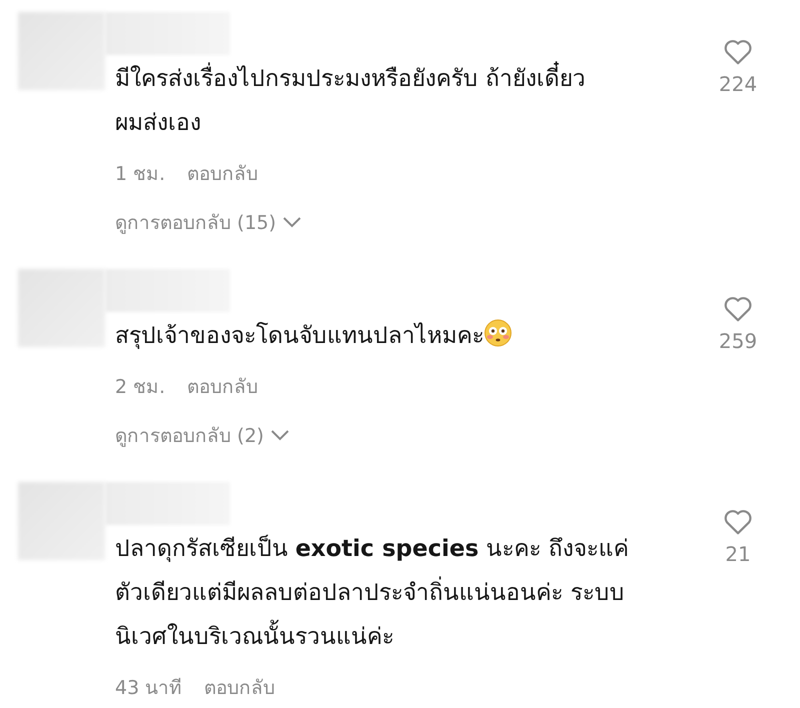 This screenshot has height=708, width=800. Describe the element at coordinates (371, 593) in the screenshot. I see `comment-text: ปลาดุกรัสเซียเป็น exotic species นะคะ ถึงจะแค่ ตัวเดียวแต่มีผลลบต่อปลาประจำถิ่นแน่นอนค่ะ ระบบ นิเวศในบริเวณนั้นรวนแน่ค่ะ` at that location.